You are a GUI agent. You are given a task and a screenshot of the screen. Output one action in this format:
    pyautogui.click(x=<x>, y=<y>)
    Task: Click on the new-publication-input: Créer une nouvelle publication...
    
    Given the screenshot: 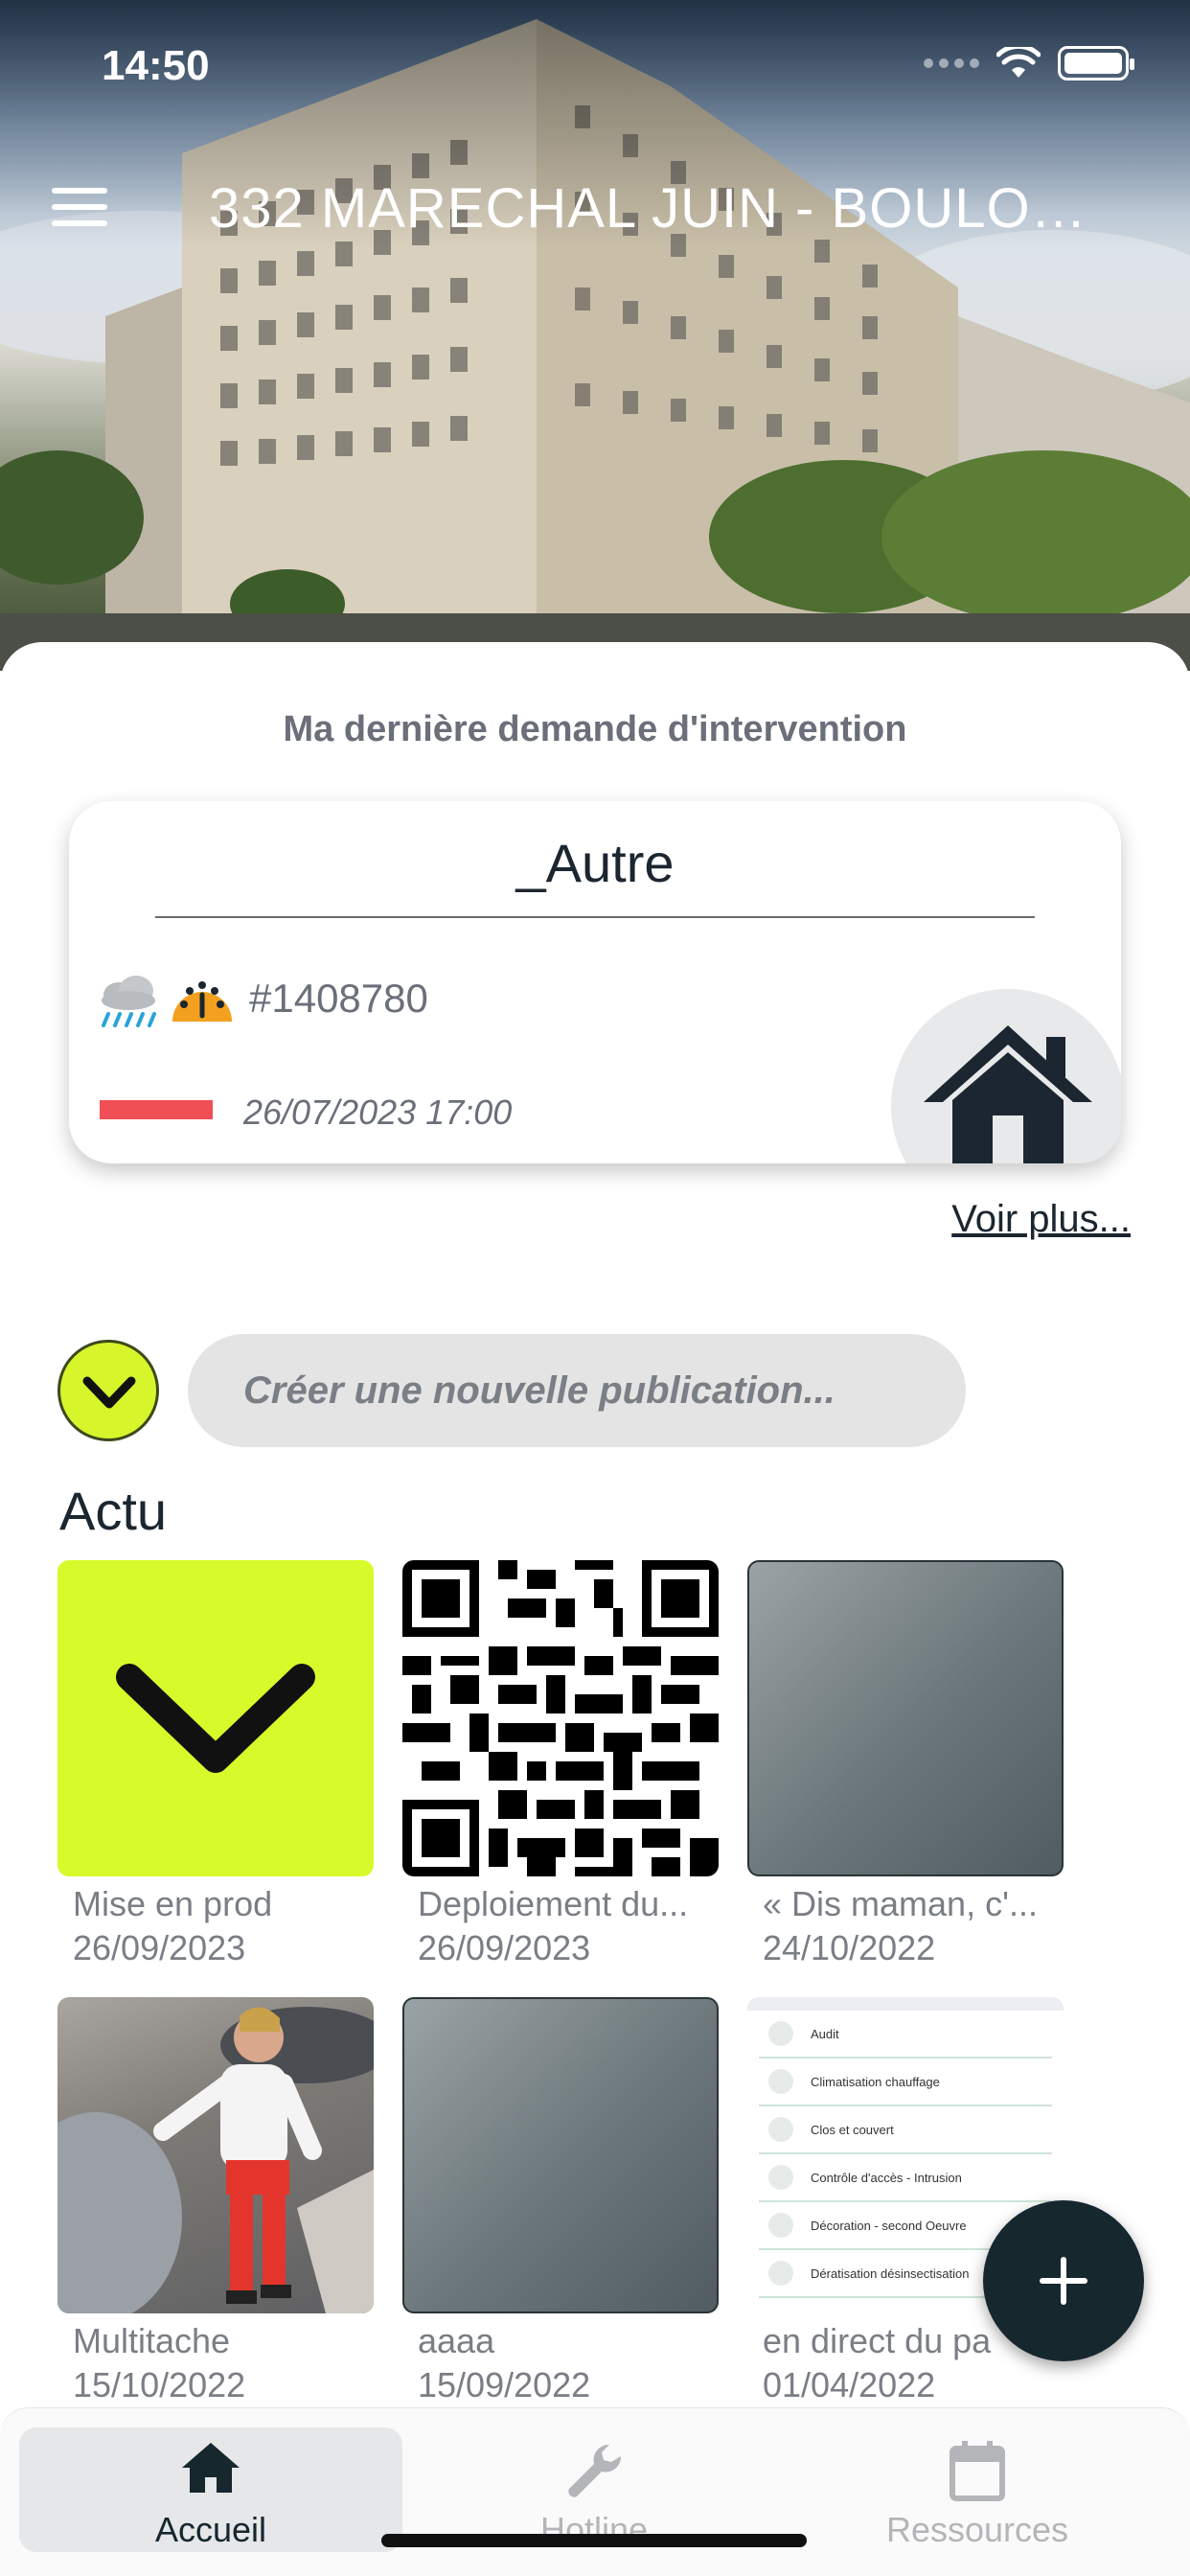 What is the action you would take?
    pyautogui.click(x=577, y=1390)
    